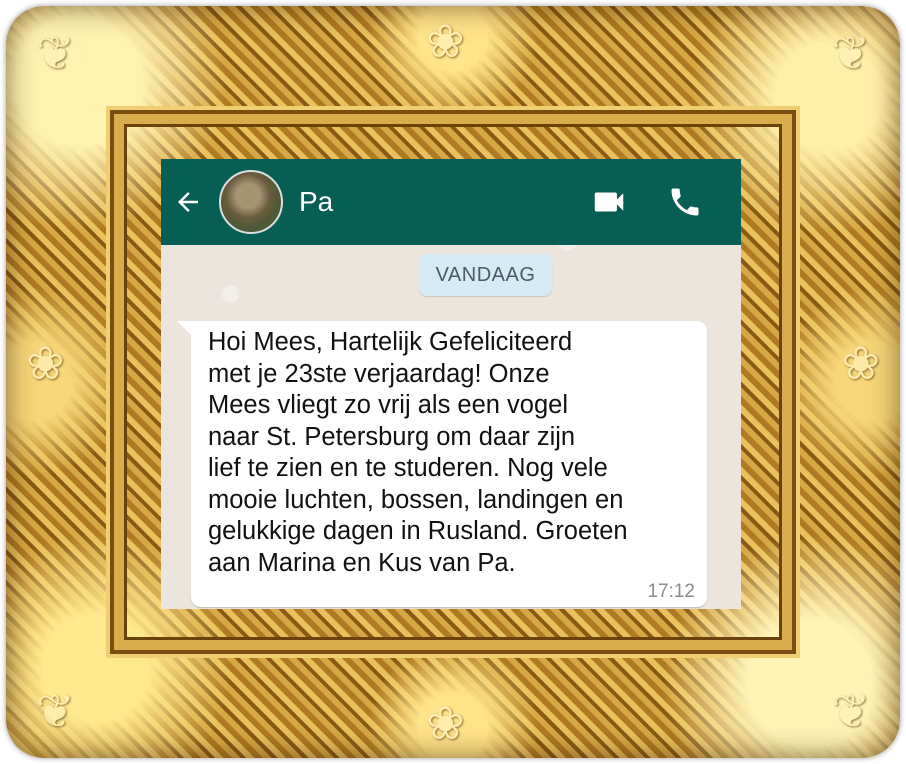 Image resolution: width=906 pixels, height=764 pixels. I want to click on video-camera-icon, so click(609, 202).